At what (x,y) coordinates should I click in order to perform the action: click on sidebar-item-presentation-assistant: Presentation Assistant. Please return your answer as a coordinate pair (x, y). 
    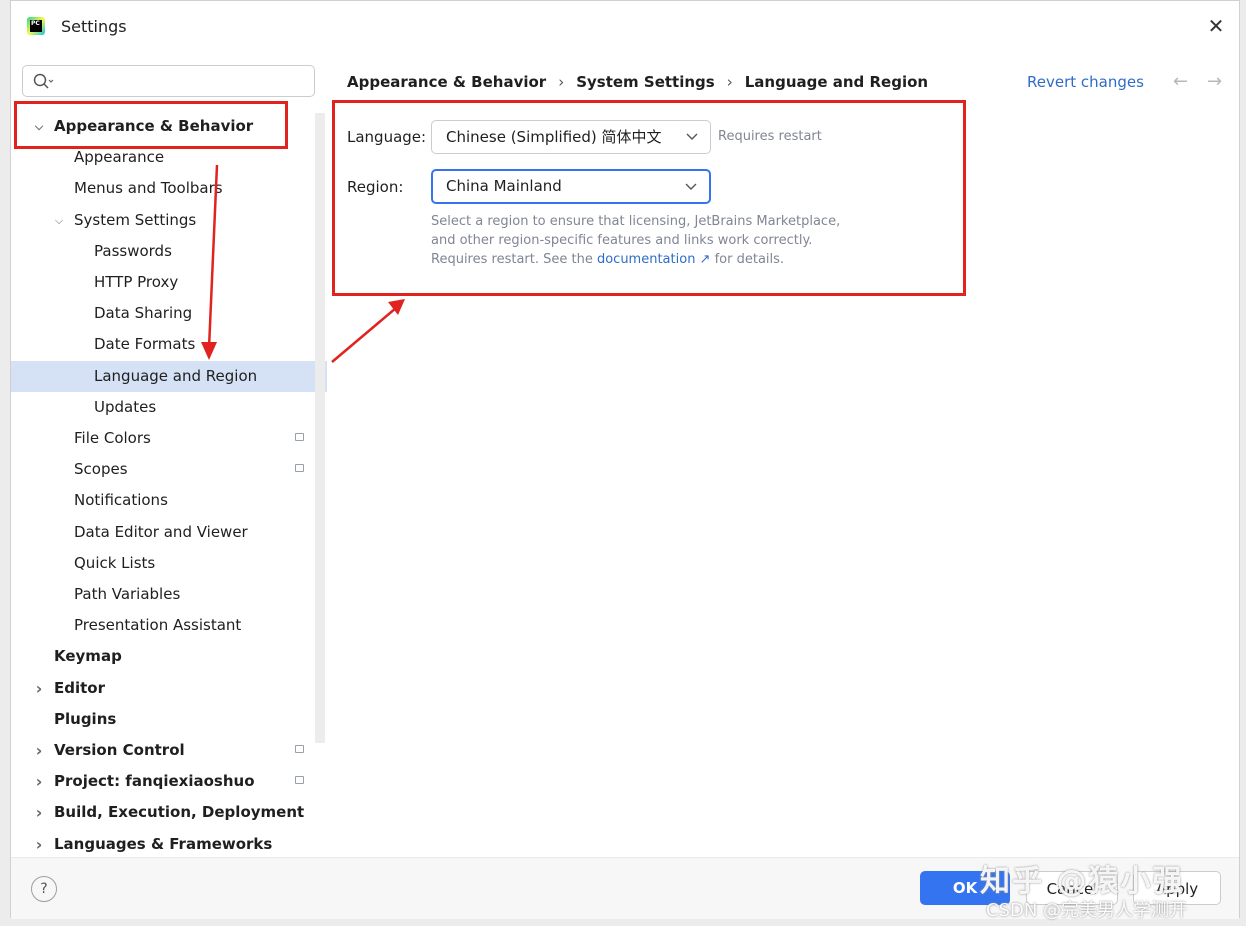
    Looking at the image, I should click on (169, 625).